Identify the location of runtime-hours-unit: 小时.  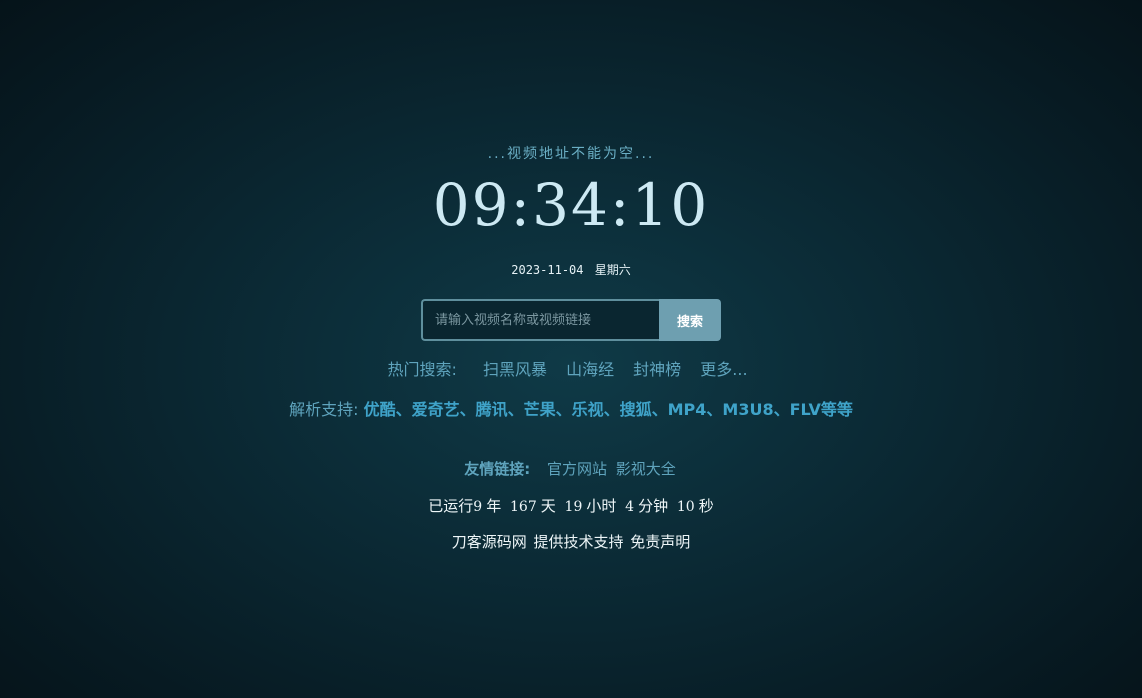
(601, 506).